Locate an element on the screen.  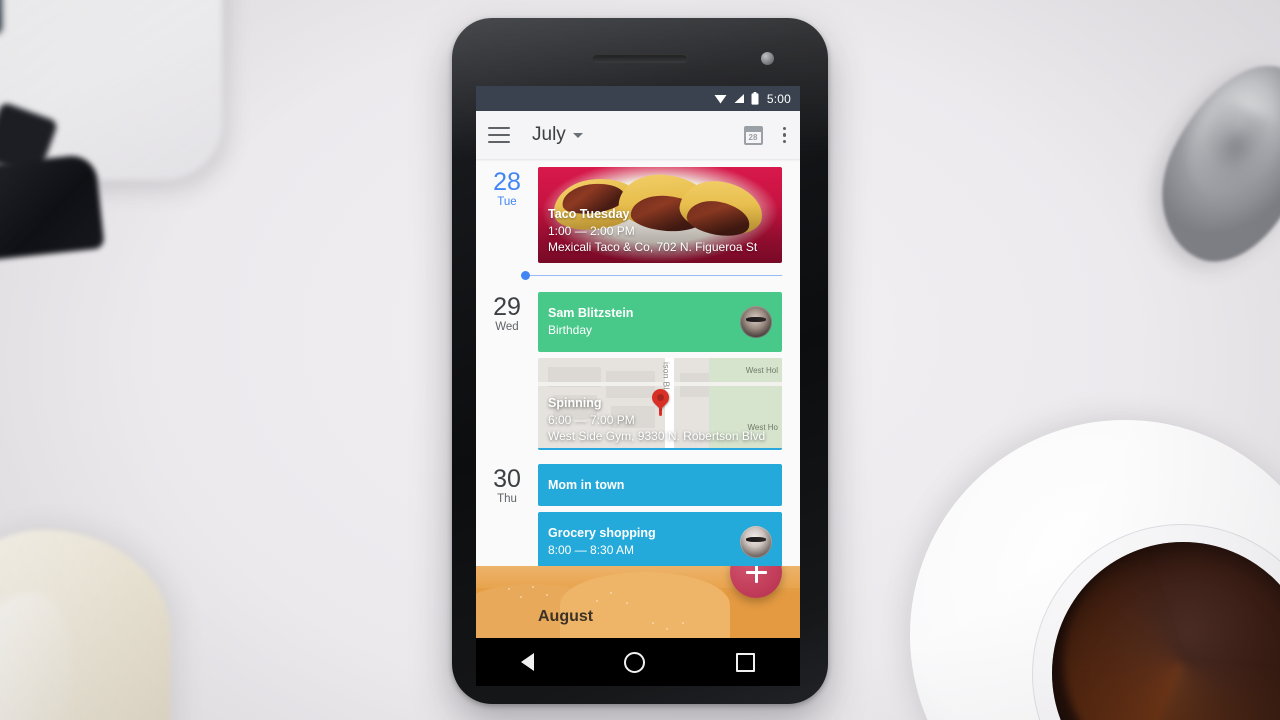
event-time: 6:00 — 7:00 PM is located at coordinates (591, 419).